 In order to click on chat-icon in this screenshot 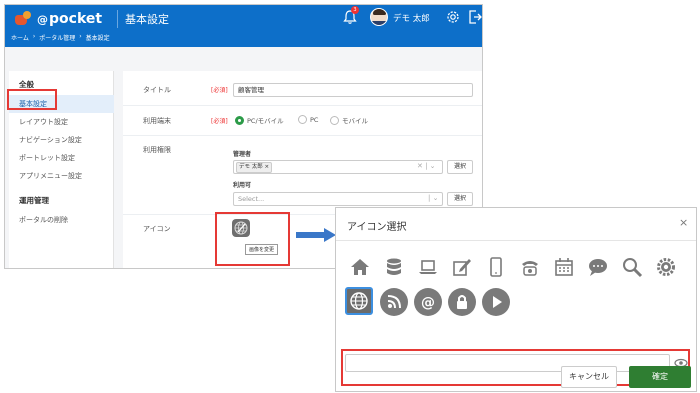, I will do `click(598, 267)`.